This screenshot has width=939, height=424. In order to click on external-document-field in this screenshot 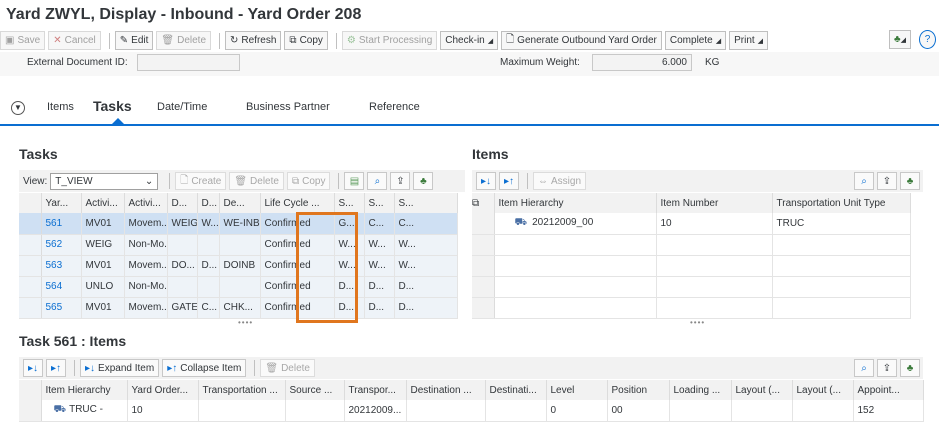, I will do `click(188, 62)`.